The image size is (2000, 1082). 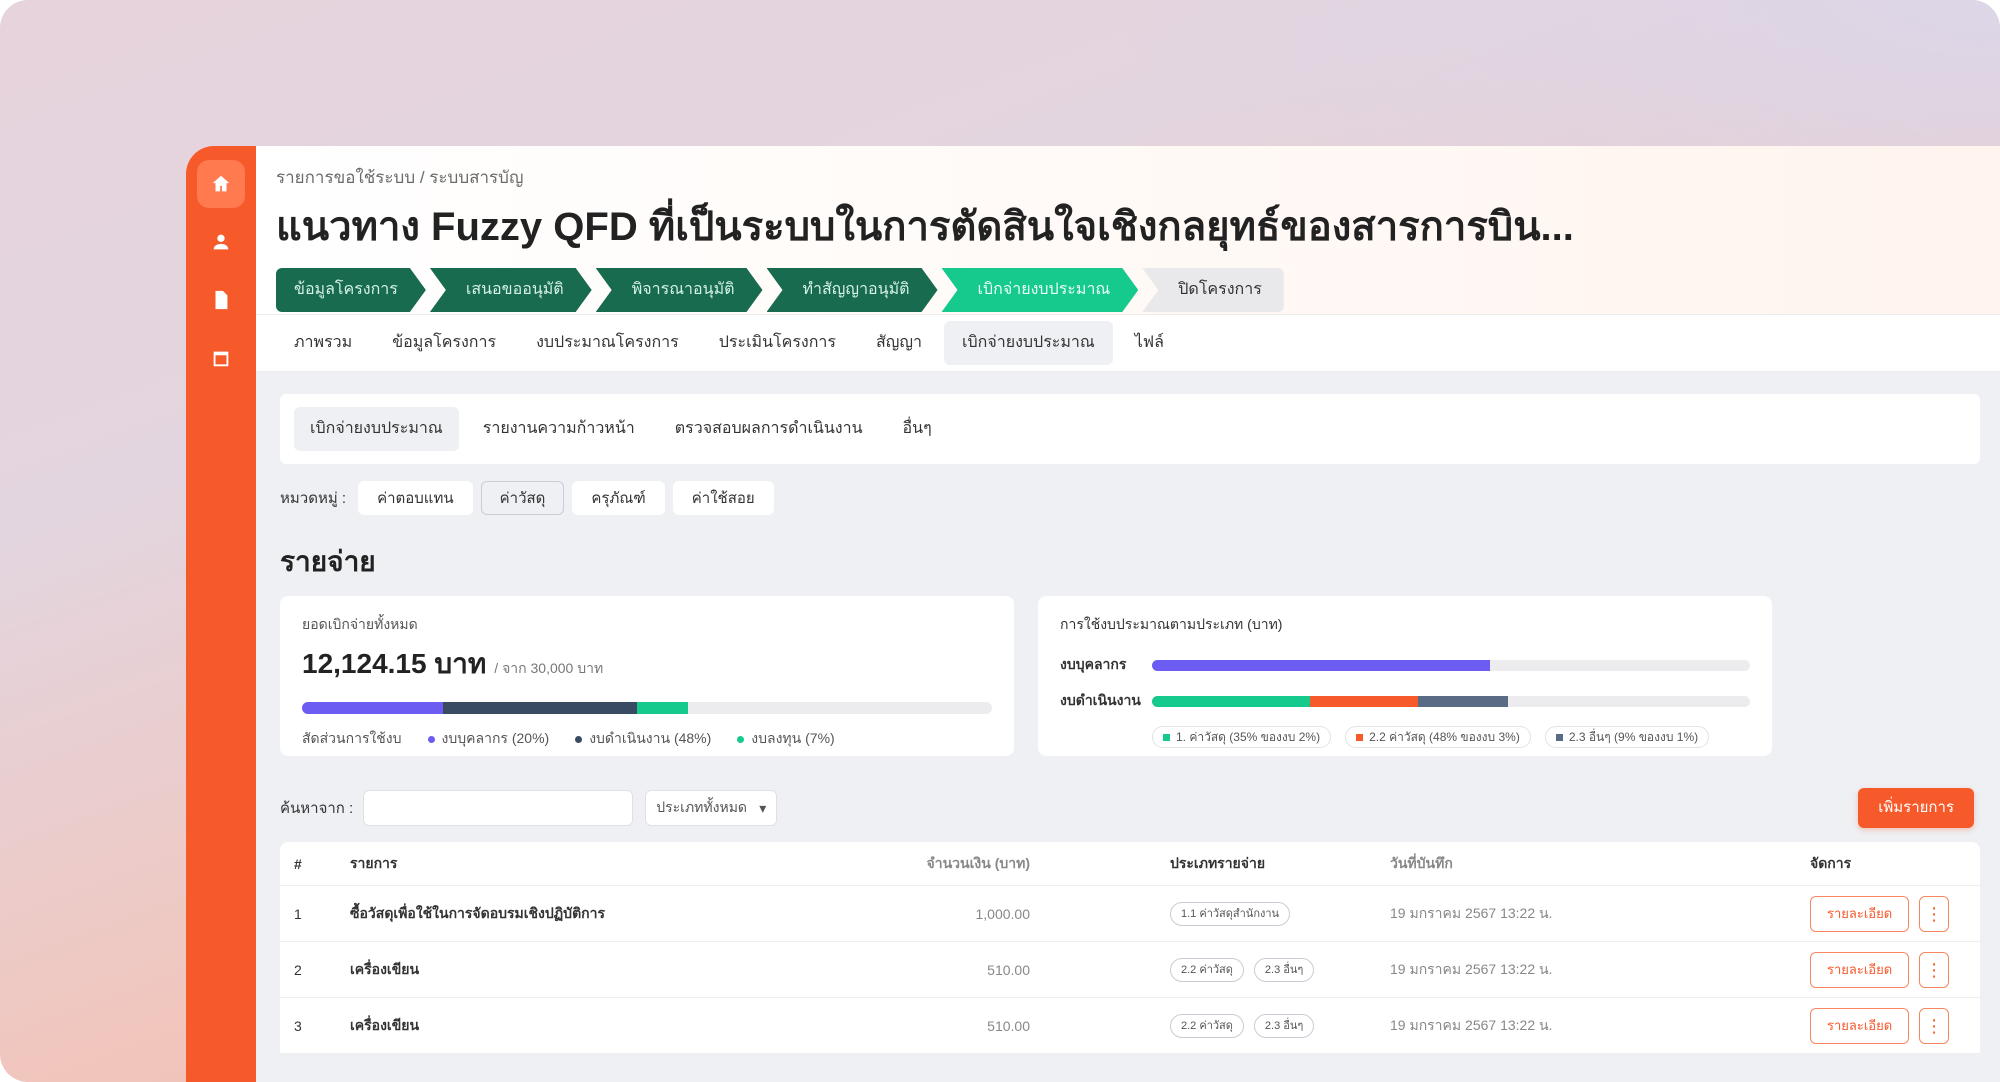 What do you see at coordinates (1028, 343) in the screenshot?
I see `tab-disbursement: เบิกจ่ายงบประมาณ` at bounding box center [1028, 343].